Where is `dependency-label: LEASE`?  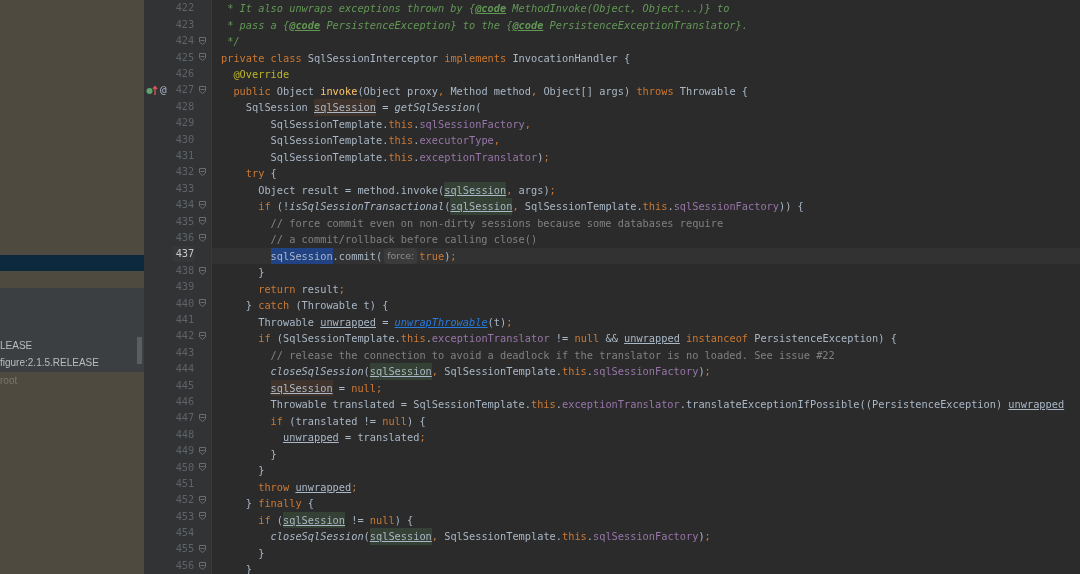
dependency-label: LEASE is located at coordinates (72, 345).